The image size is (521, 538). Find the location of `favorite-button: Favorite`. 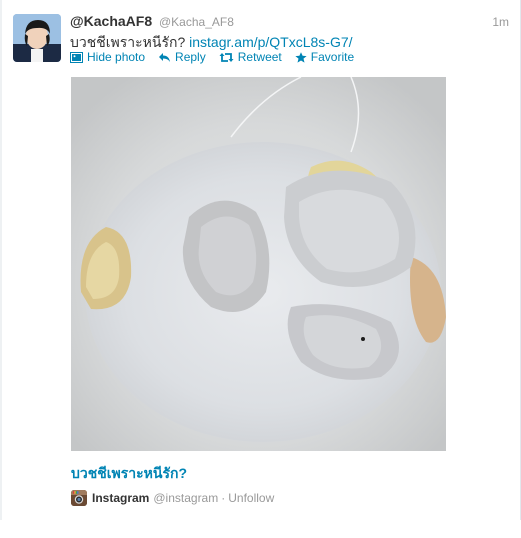

favorite-button: Favorite is located at coordinates (324, 57).